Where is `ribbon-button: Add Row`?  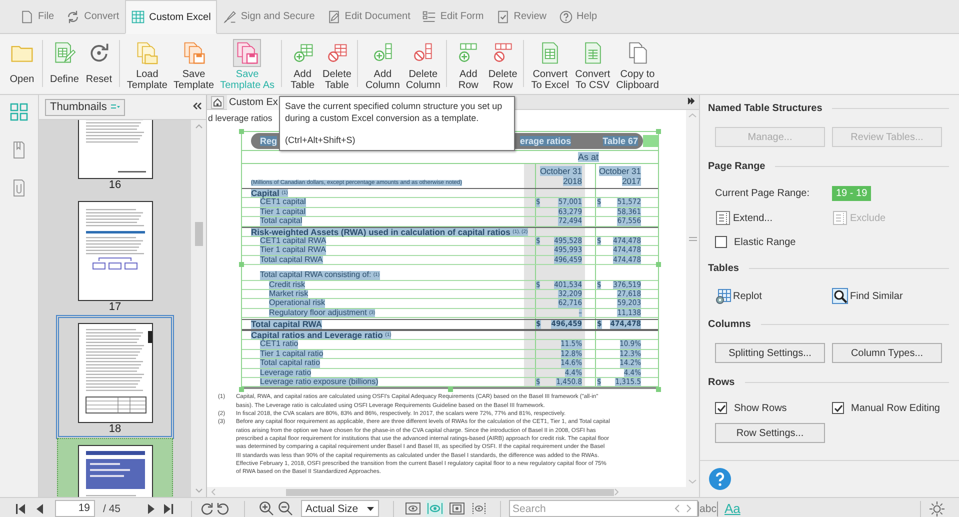
ribbon-button: Add Row is located at coordinates (468, 63).